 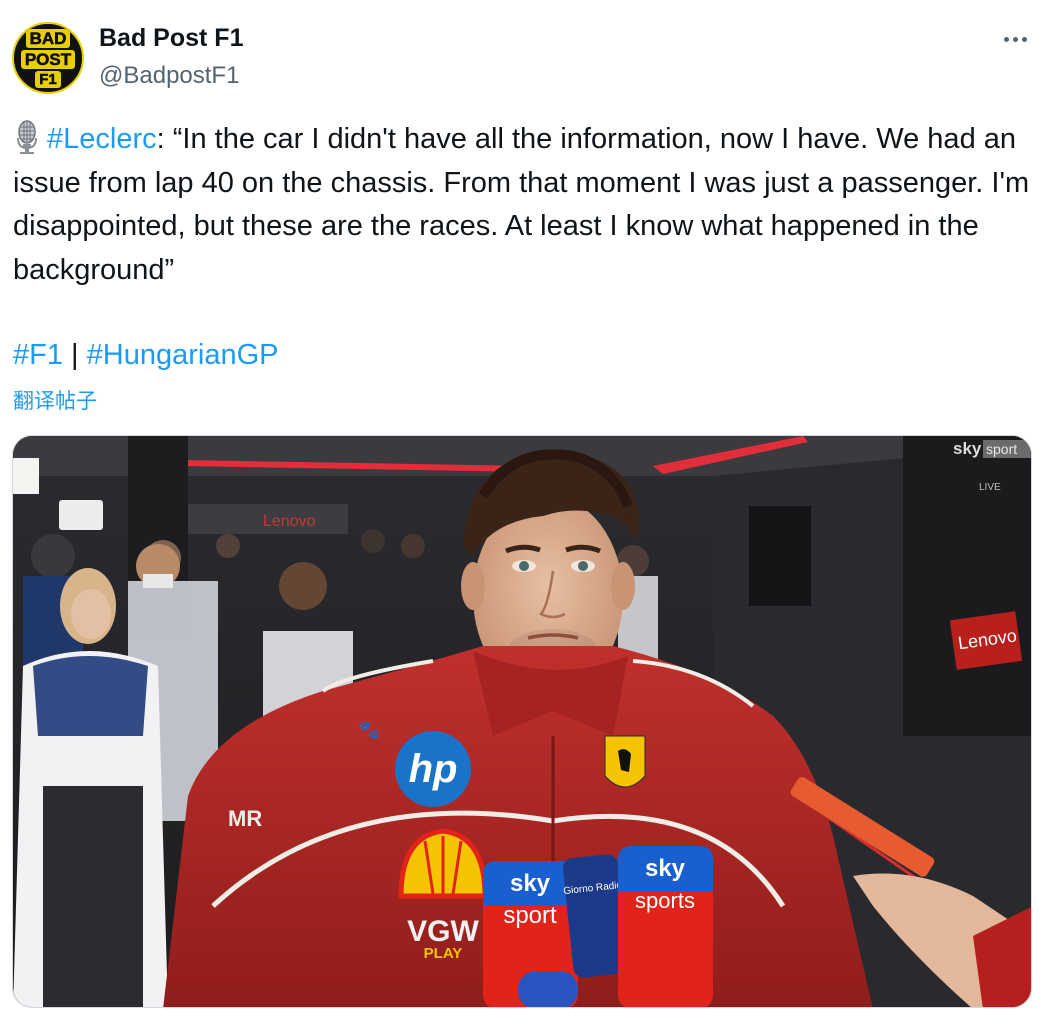 What do you see at coordinates (171, 38) in the screenshot?
I see `author-display-name: Bad Post F1` at bounding box center [171, 38].